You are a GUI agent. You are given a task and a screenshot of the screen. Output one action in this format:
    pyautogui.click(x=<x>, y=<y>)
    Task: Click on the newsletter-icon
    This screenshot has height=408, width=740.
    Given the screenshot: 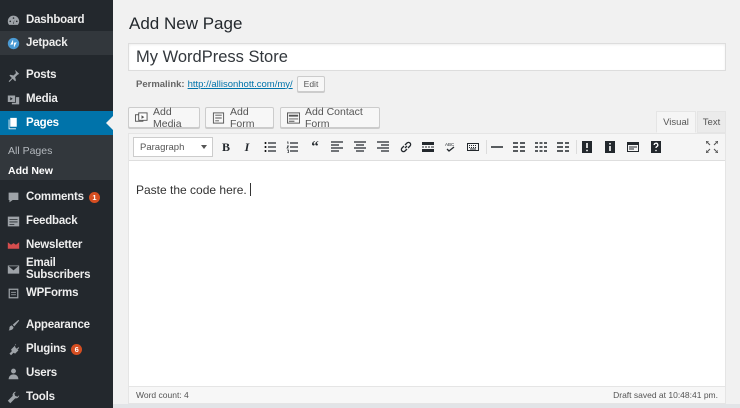 What is the action you would take?
    pyautogui.click(x=13, y=245)
    